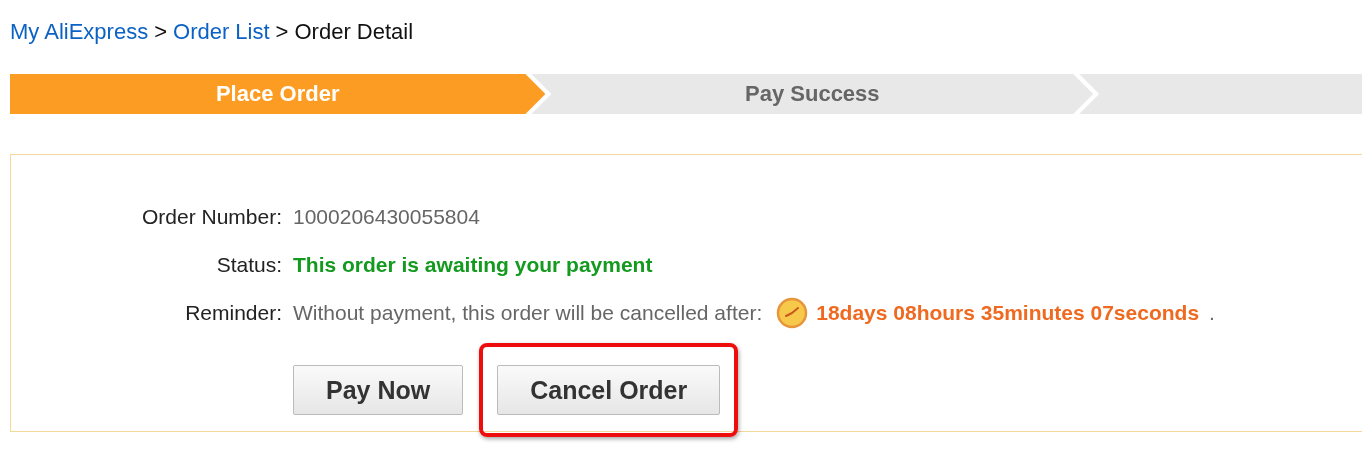 Image resolution: width=1362 pixels, height=460 pixels. What do you see at coordinates (278, 94) in the screenshot?
I see `progress-step: Place Order` at bounding box center [278, 94].